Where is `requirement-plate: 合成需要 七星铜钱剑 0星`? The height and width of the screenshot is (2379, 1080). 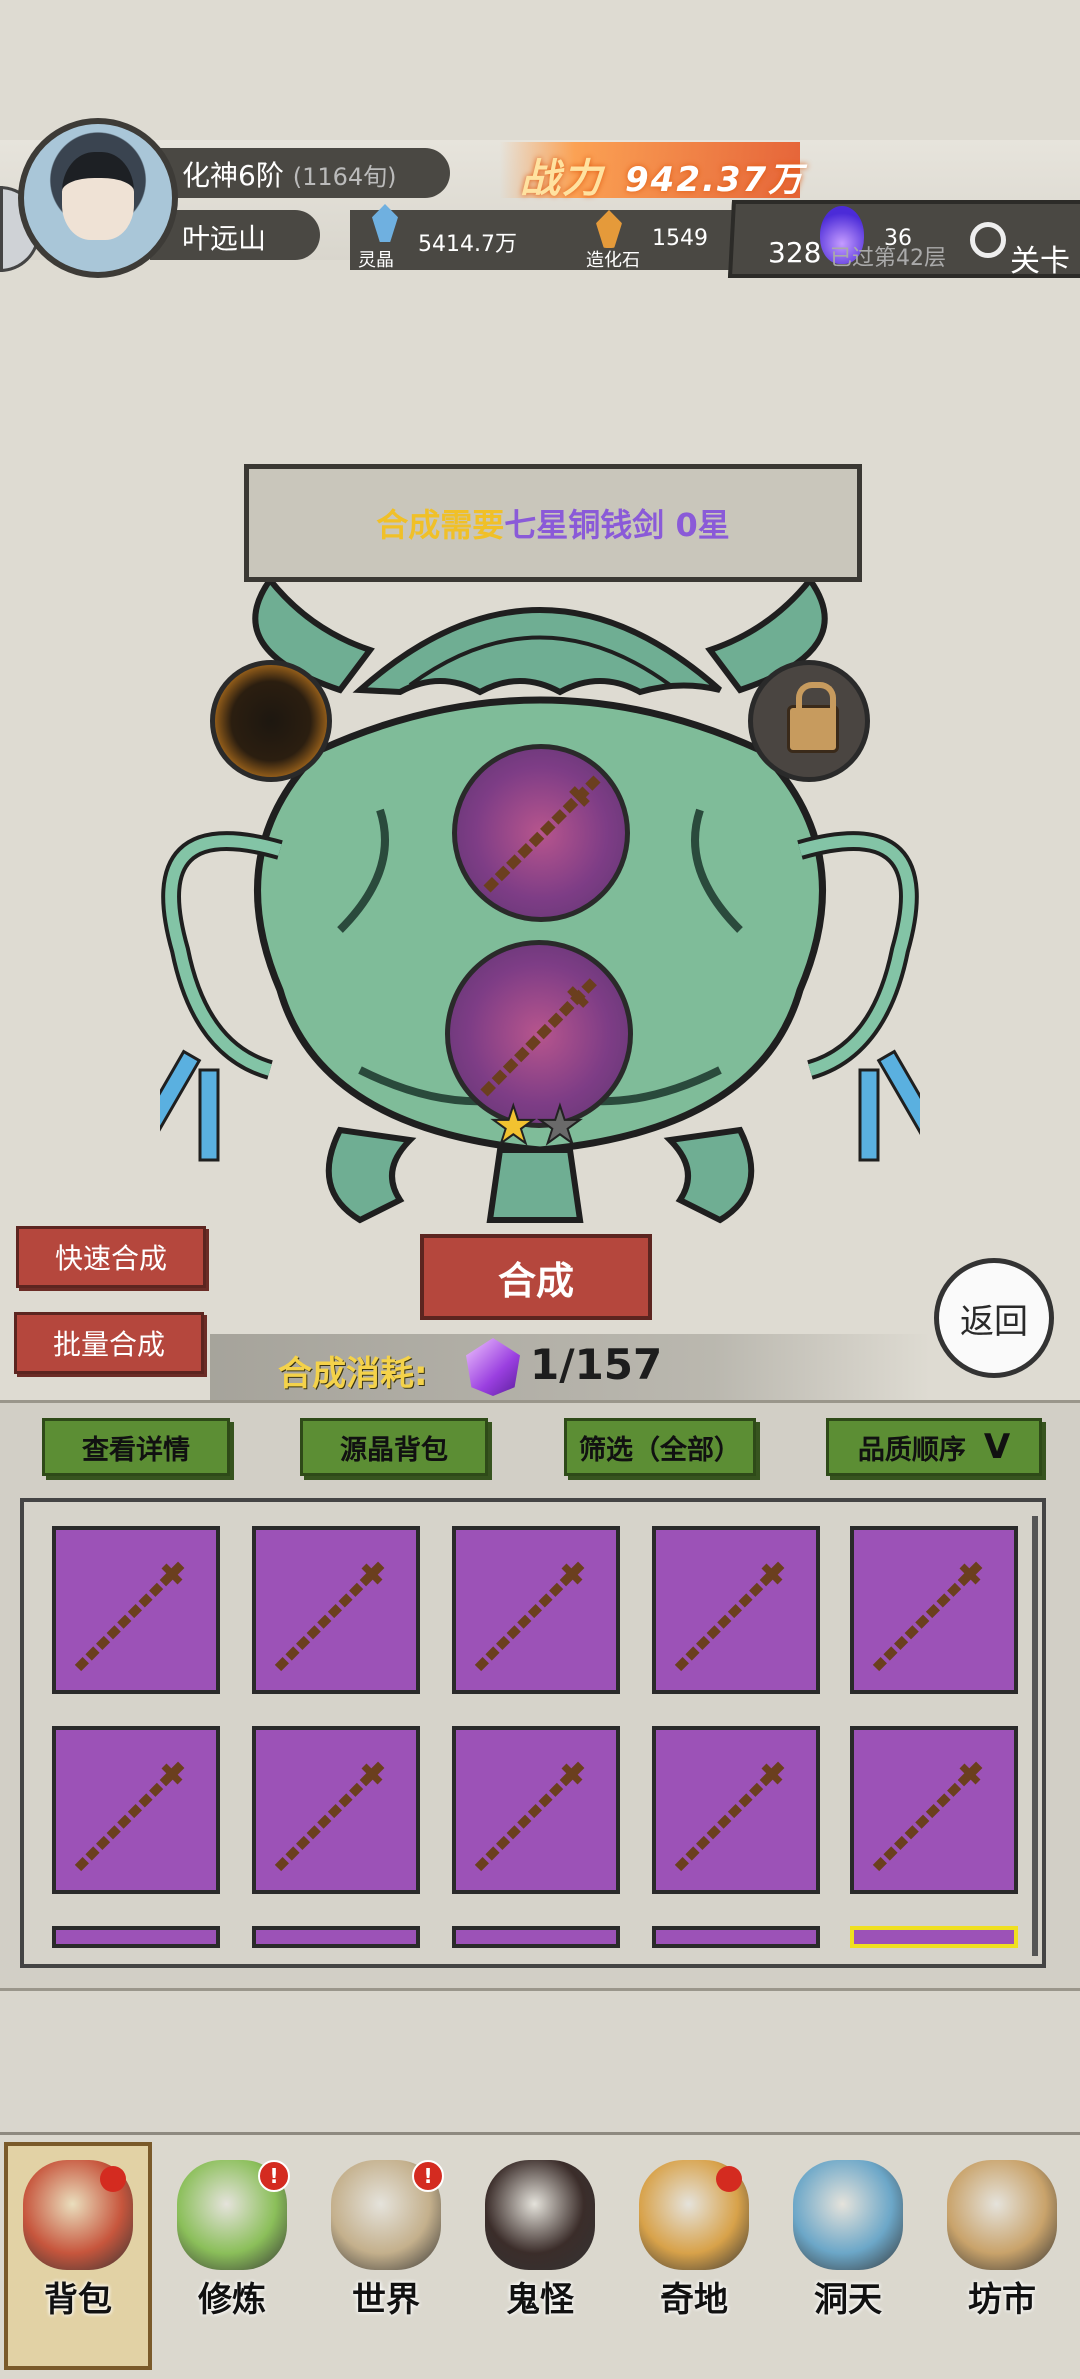
requirement-plate: 合成需要 七星铜钱剑 0星 is located at coordinates (553, 523).